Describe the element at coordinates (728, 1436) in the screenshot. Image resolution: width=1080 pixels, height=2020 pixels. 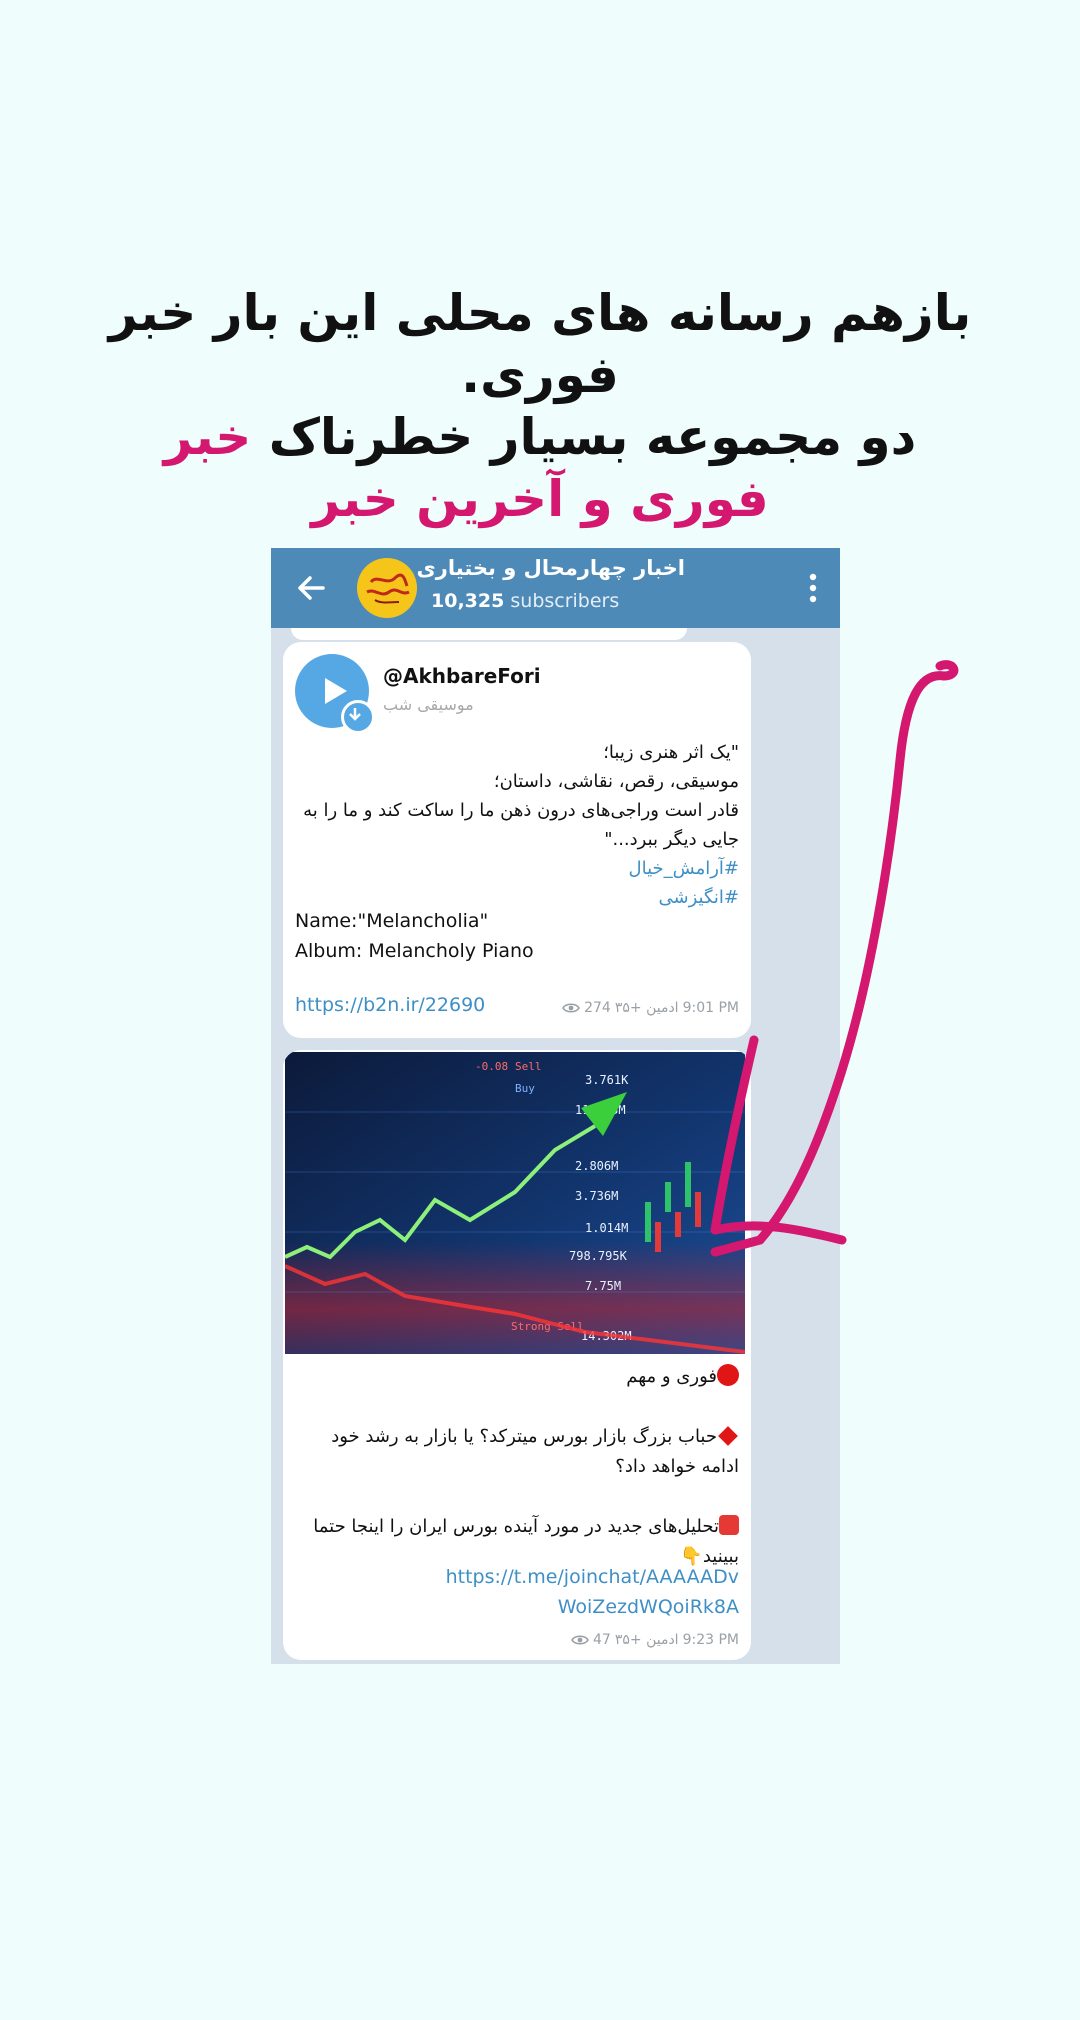
I see `red-diamond-icon` at that location.